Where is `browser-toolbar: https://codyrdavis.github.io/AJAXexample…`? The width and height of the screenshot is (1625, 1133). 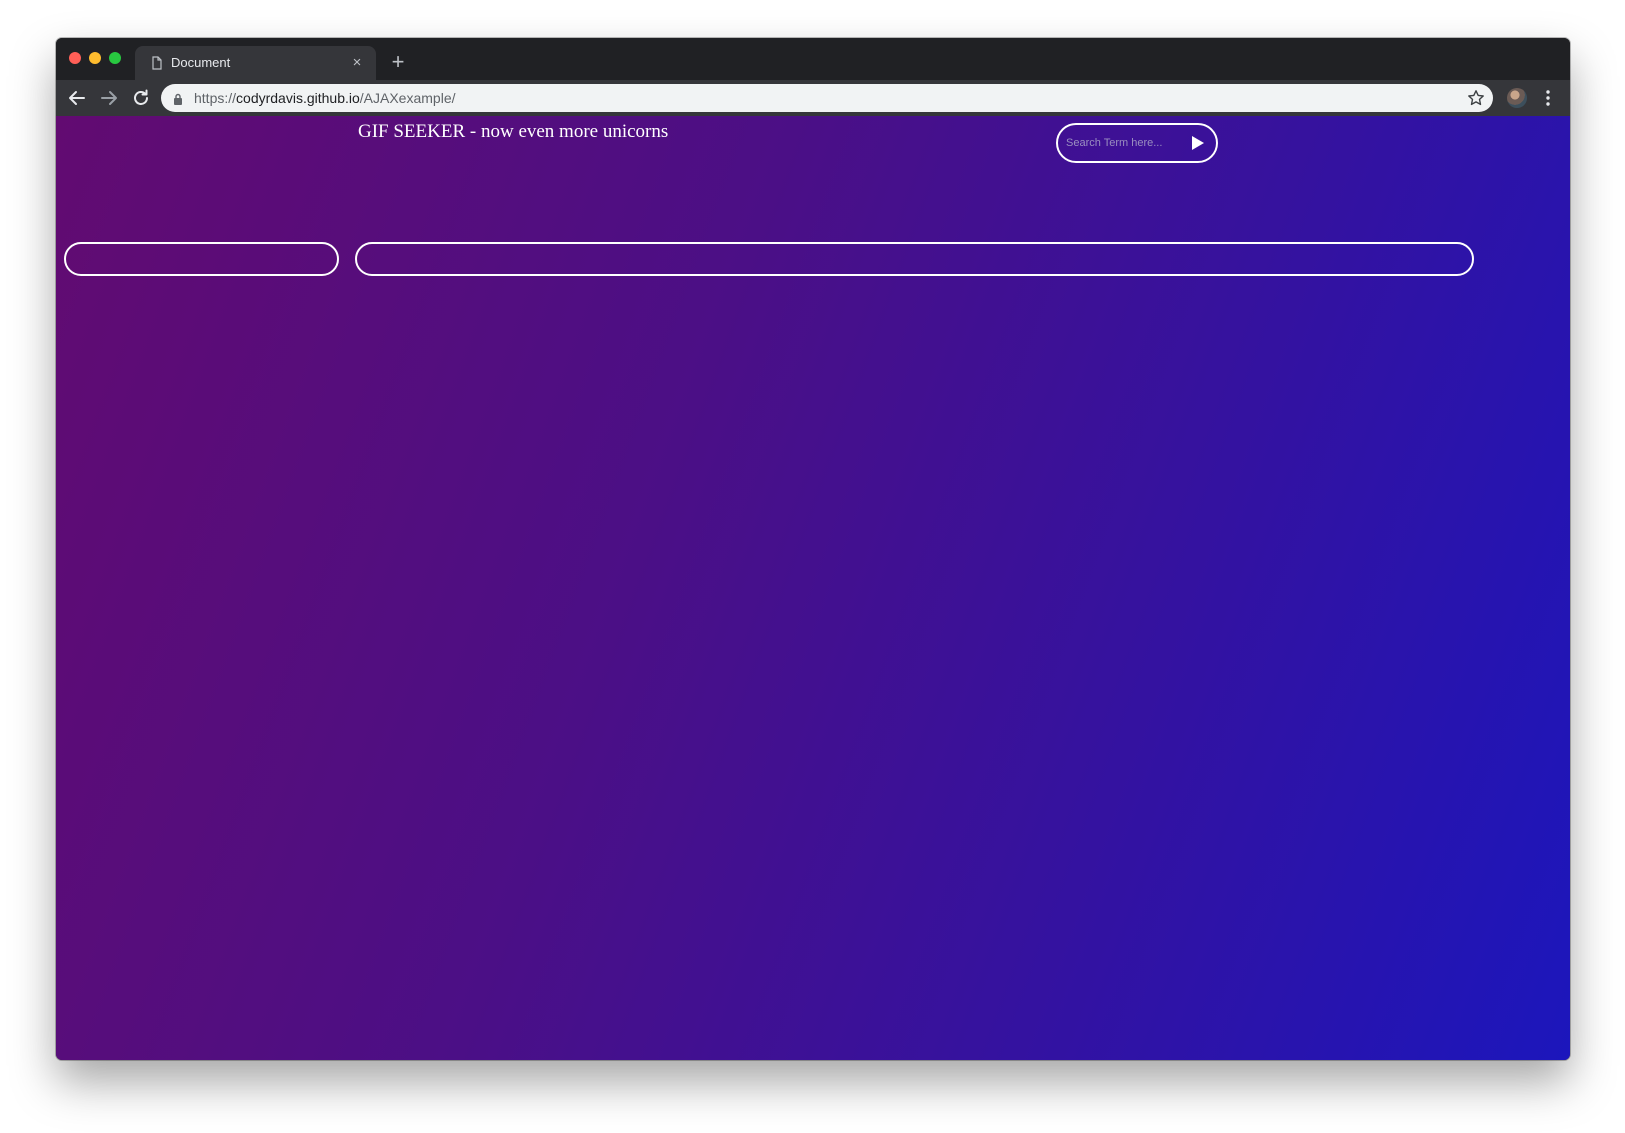 browser-toolbar: https://codyrdavis.github.io/AJAXexample… is located at coordinates (813, 98).